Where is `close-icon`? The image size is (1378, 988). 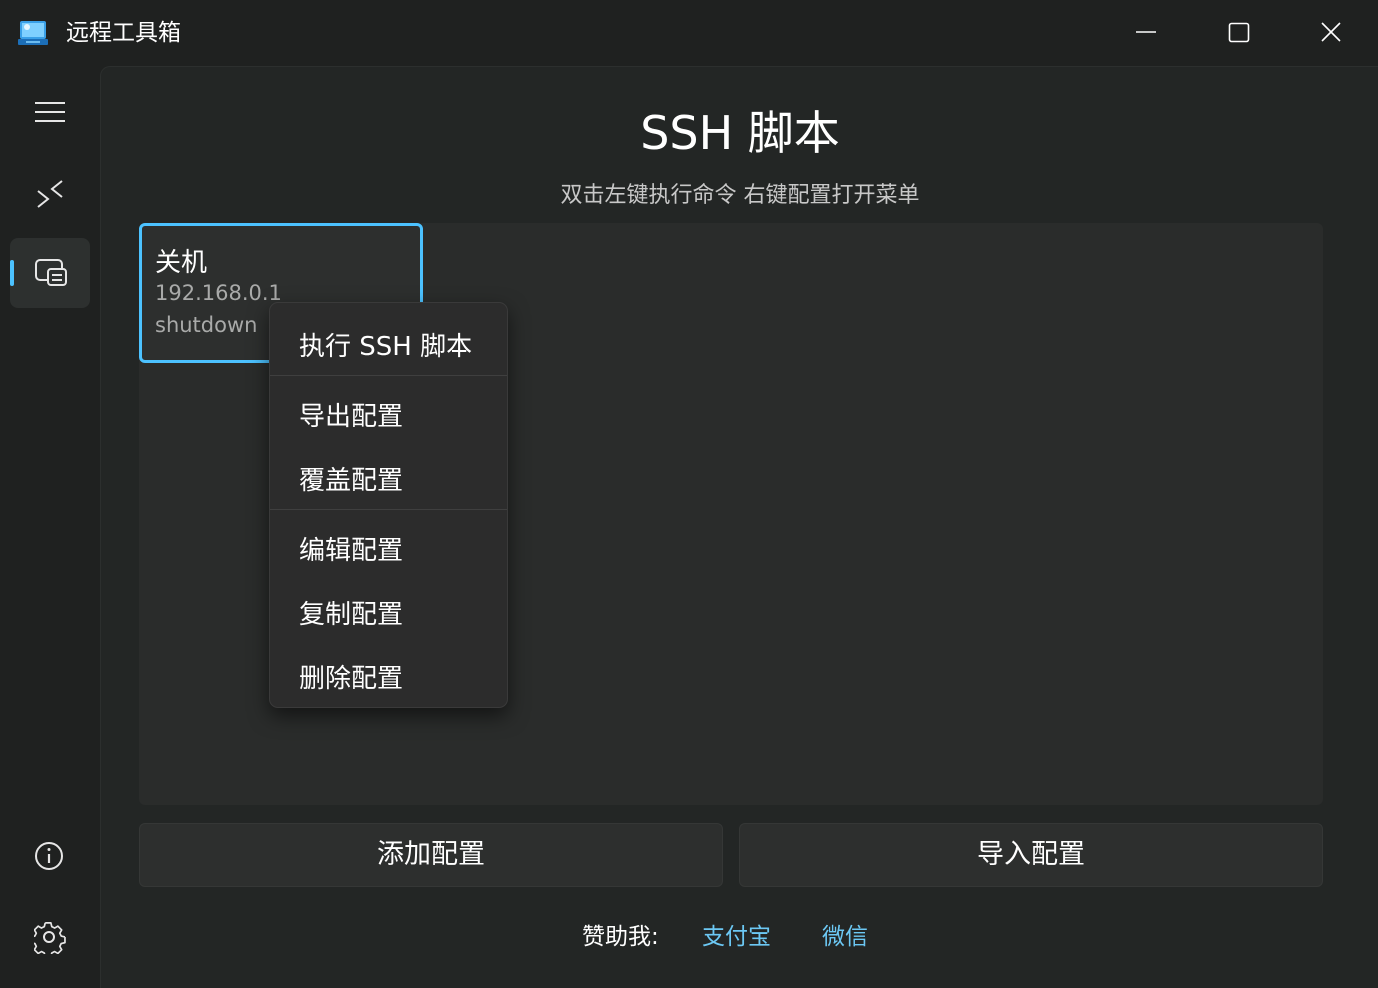
close-icon is located at coordinates (1331, 32).